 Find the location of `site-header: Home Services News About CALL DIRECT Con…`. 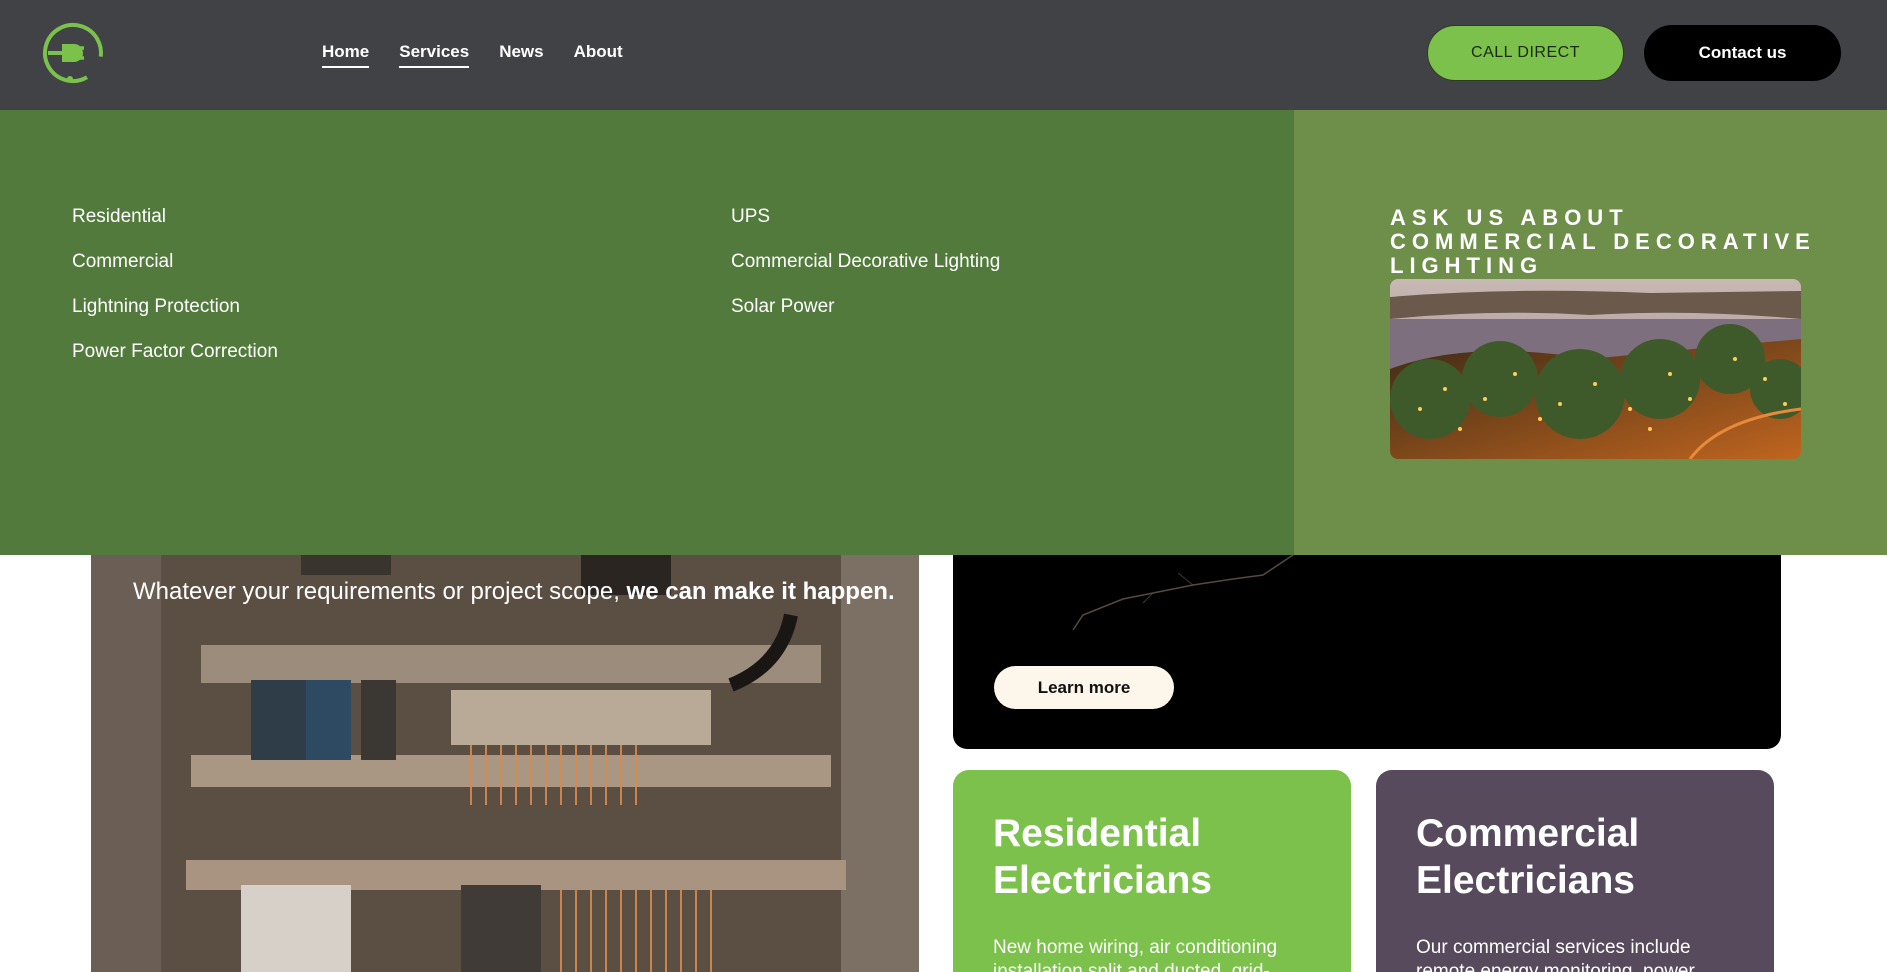

site-header: Home Services News About CALL DIRECT Con… is located at coordinates (943, 55).